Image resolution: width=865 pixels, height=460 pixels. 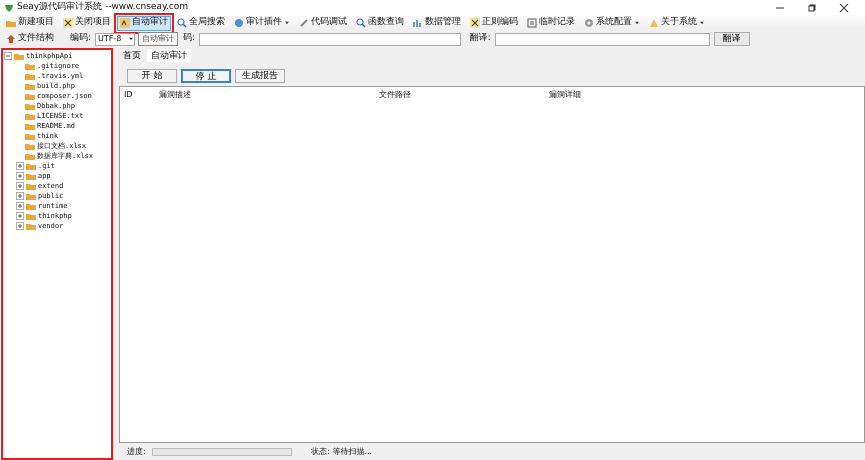 What do you see at coordinates (169, 55) in the screenshot?
I see `tab: 自动审计` at bounding box center [169, 55].